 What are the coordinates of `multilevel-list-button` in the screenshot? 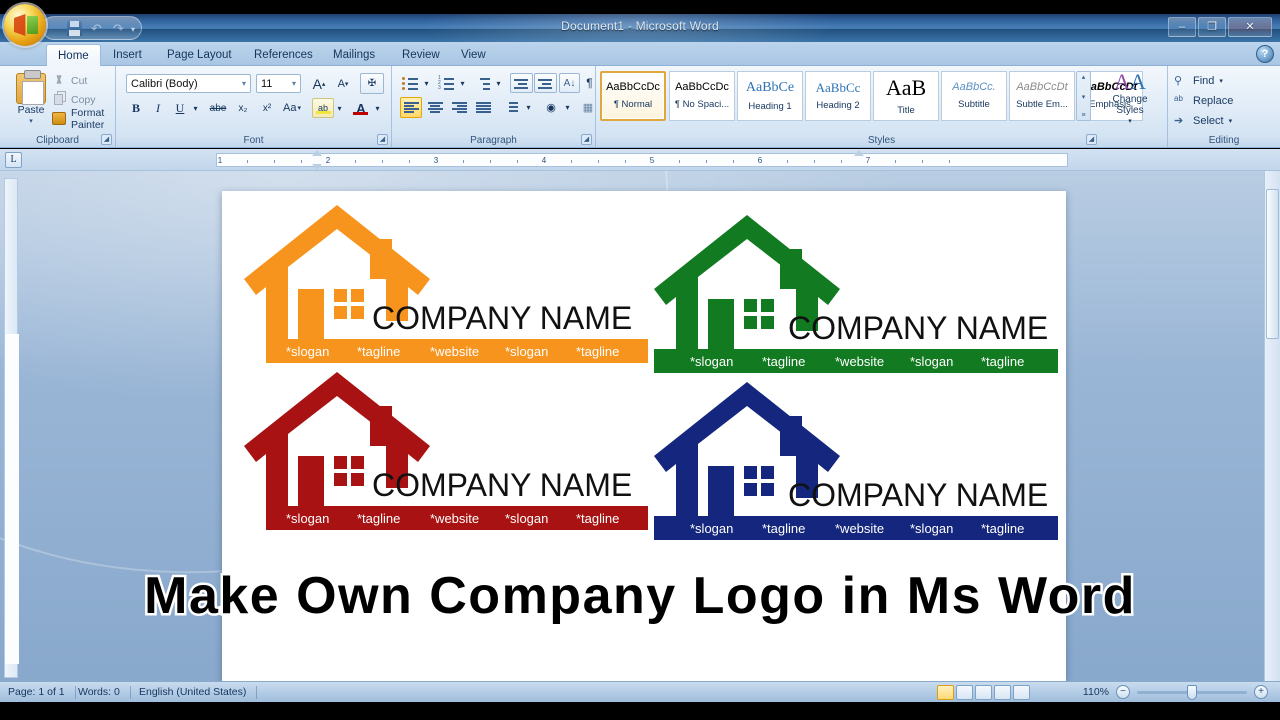 It's located at (482, 83).